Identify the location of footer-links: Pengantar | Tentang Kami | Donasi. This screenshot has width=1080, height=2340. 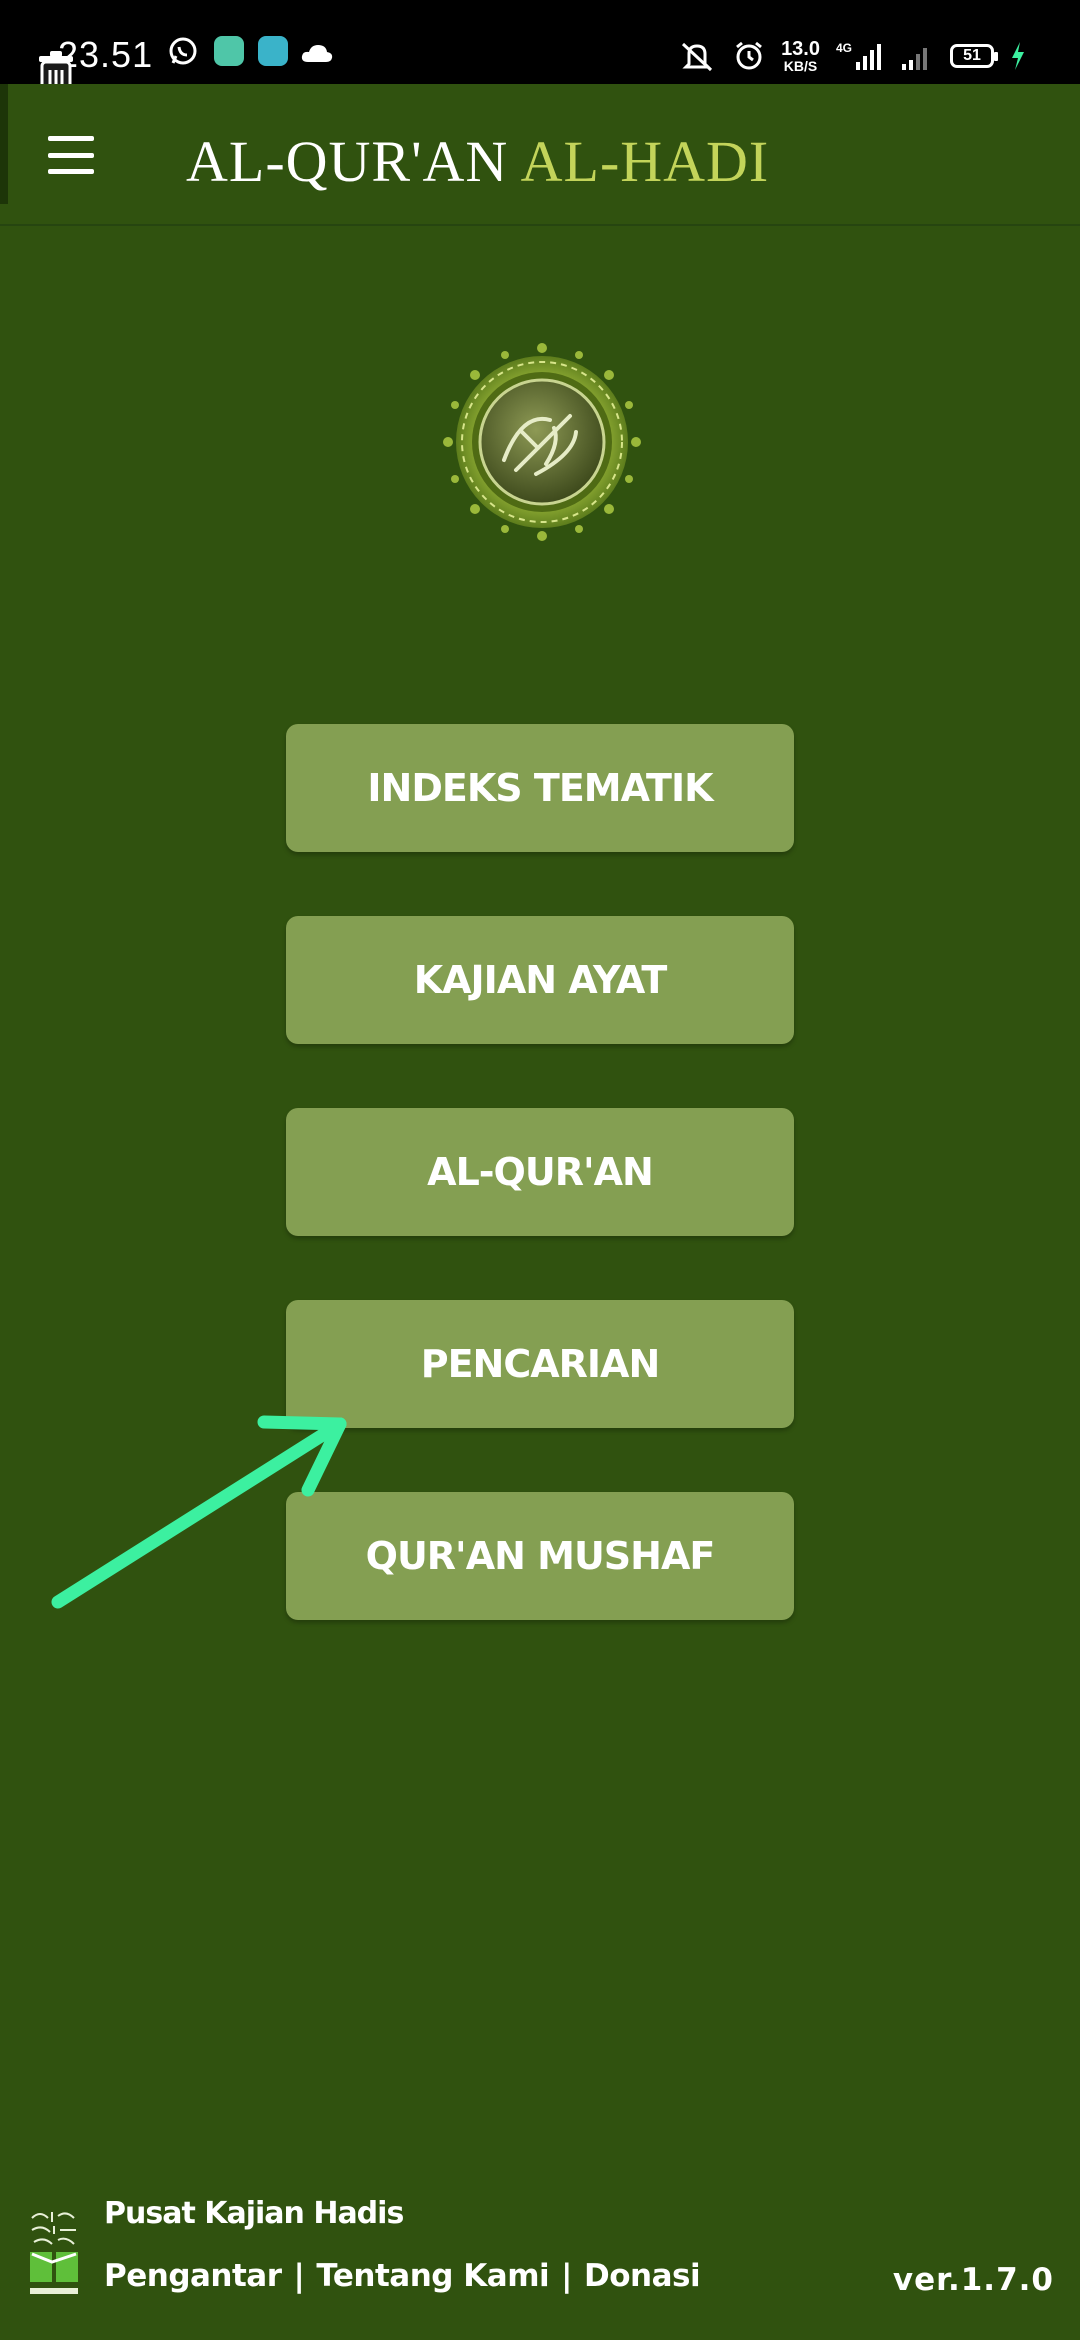
(402, 2276).